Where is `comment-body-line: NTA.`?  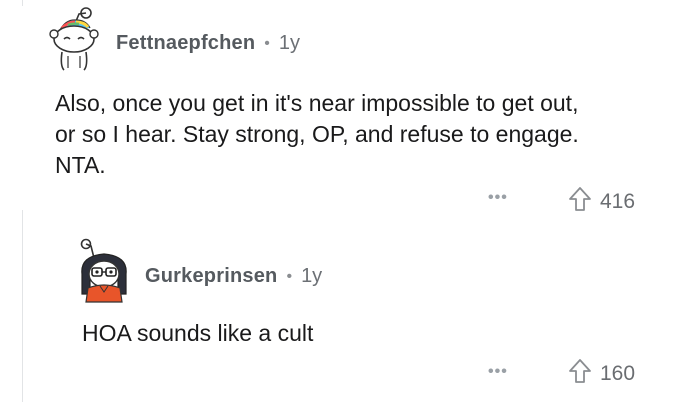
comment-body-line: NTA. is located at coordinates (80, 165).